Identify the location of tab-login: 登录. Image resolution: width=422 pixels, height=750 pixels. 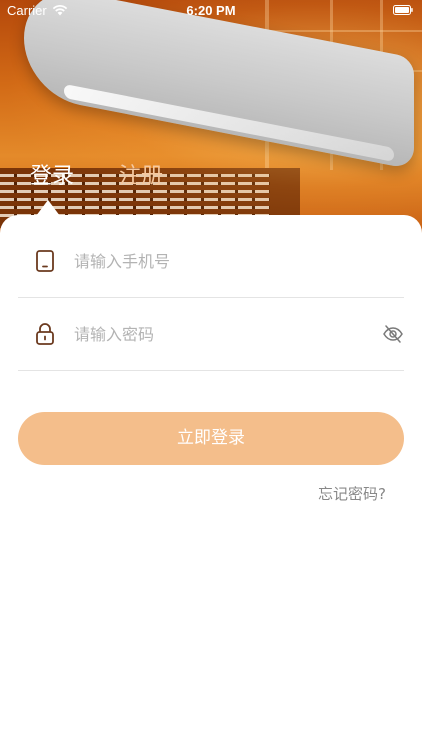
(52, 174).